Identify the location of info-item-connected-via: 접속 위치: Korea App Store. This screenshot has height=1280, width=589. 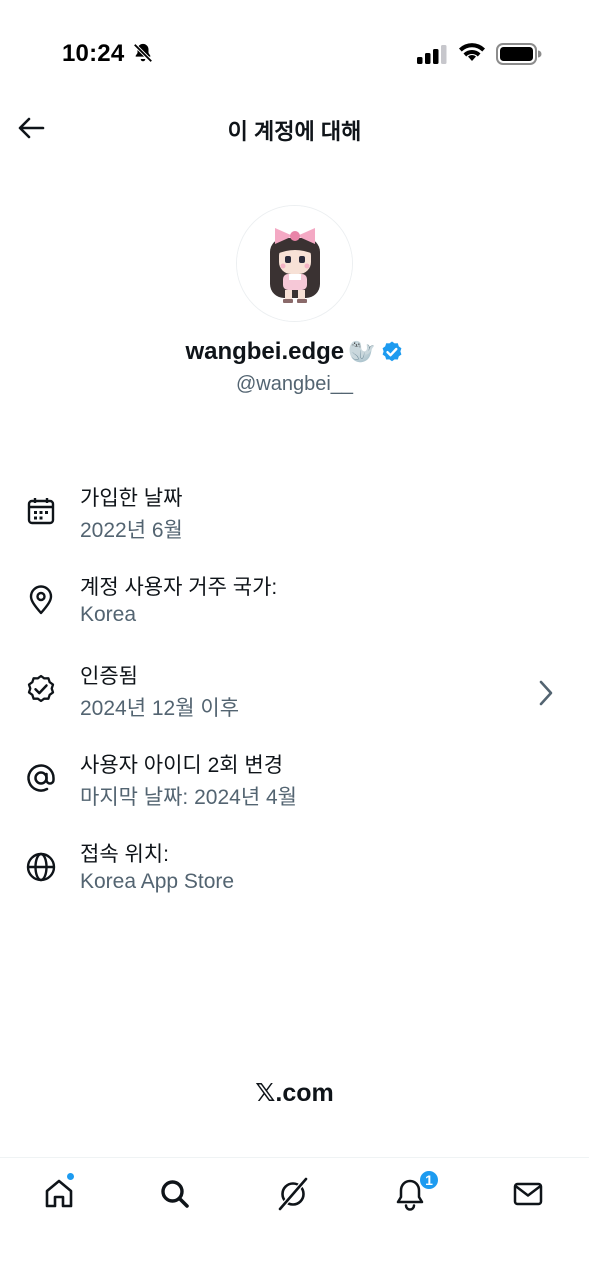
(294, 870).